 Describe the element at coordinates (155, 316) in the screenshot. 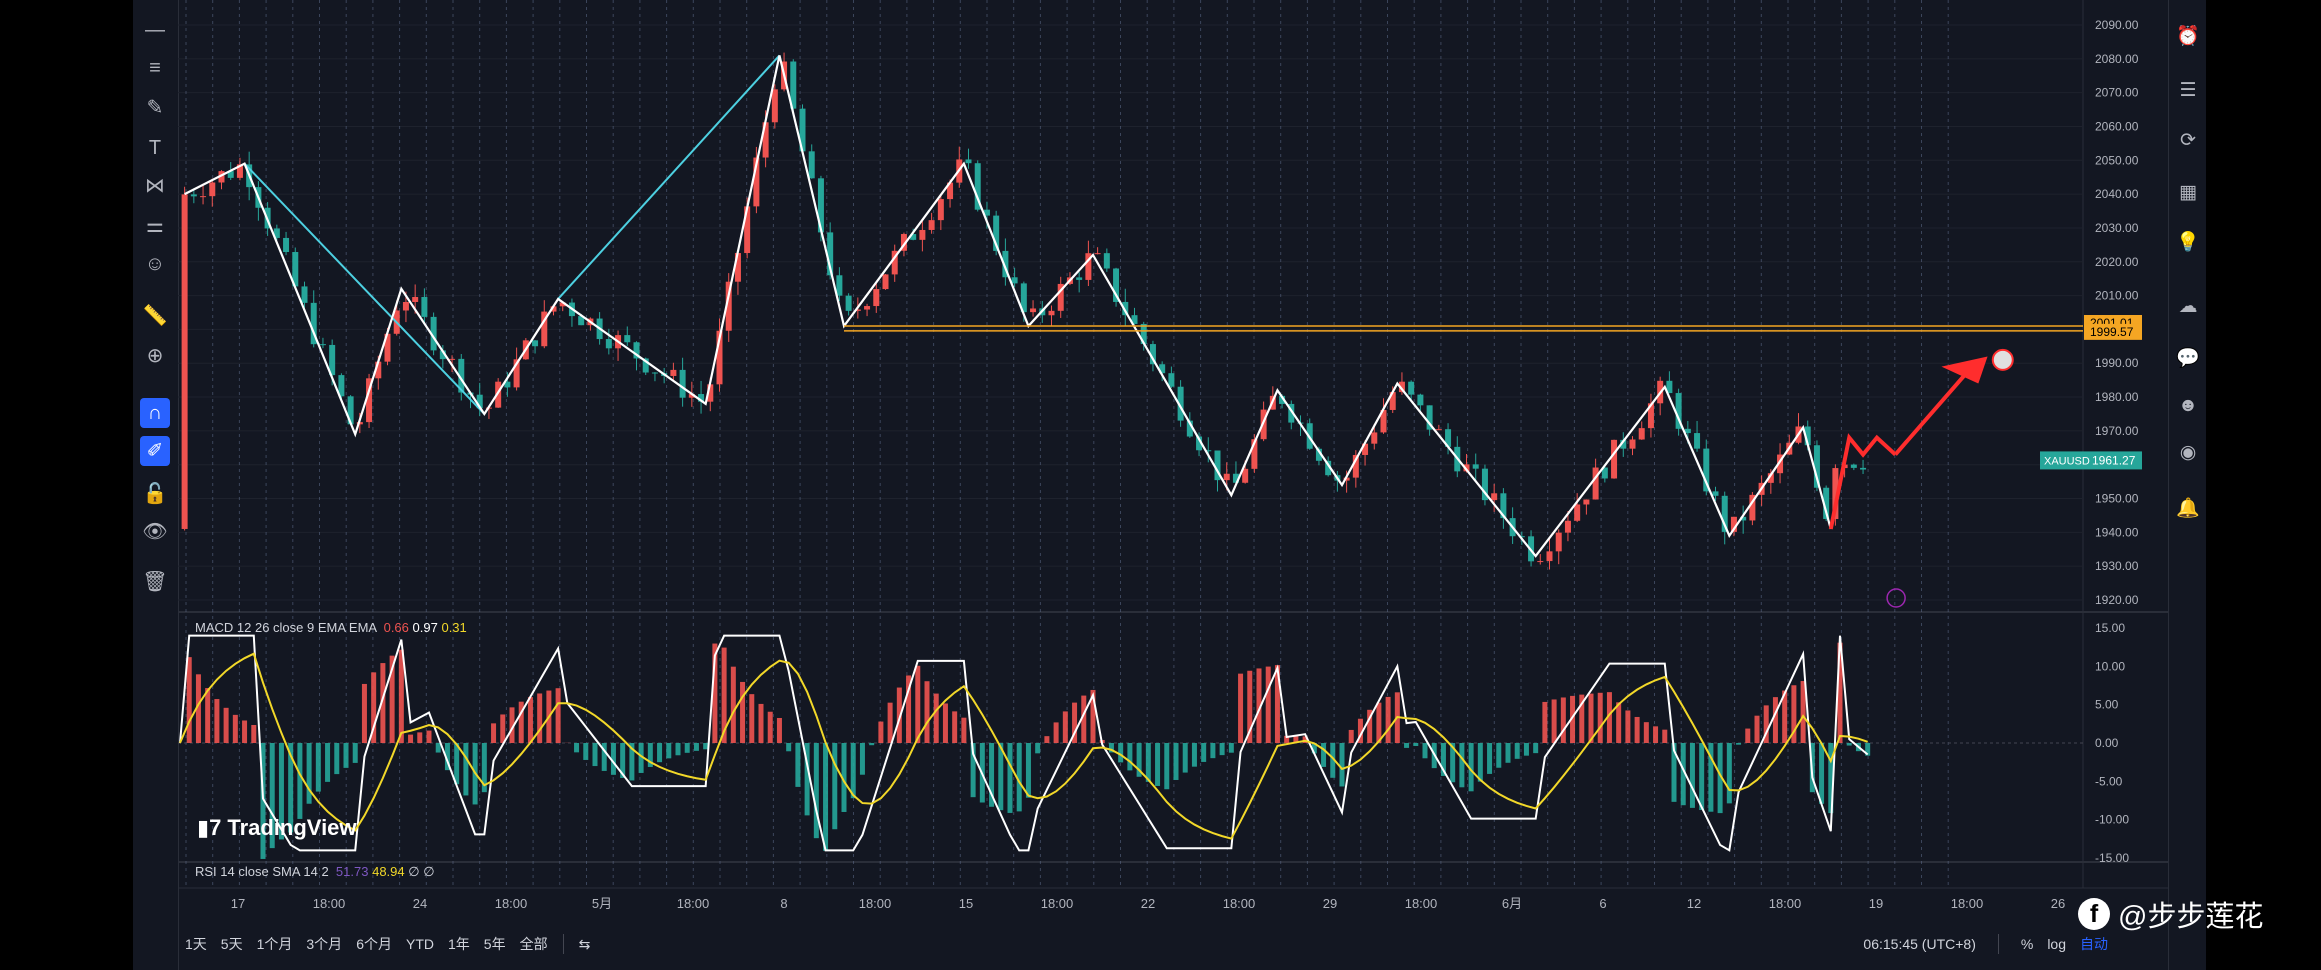

I see `ruler-icon: 📏` at that location.